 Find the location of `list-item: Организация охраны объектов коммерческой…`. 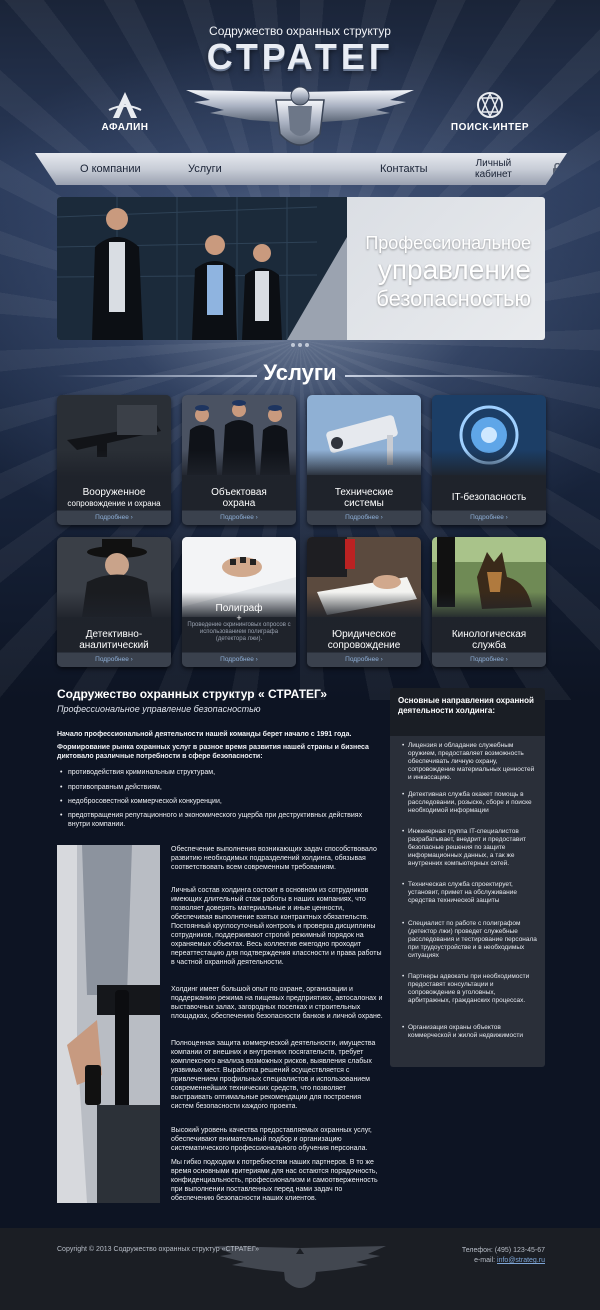

list-item: Организация охраны объектов коммерческой… is located at coordinates (469, 1032).